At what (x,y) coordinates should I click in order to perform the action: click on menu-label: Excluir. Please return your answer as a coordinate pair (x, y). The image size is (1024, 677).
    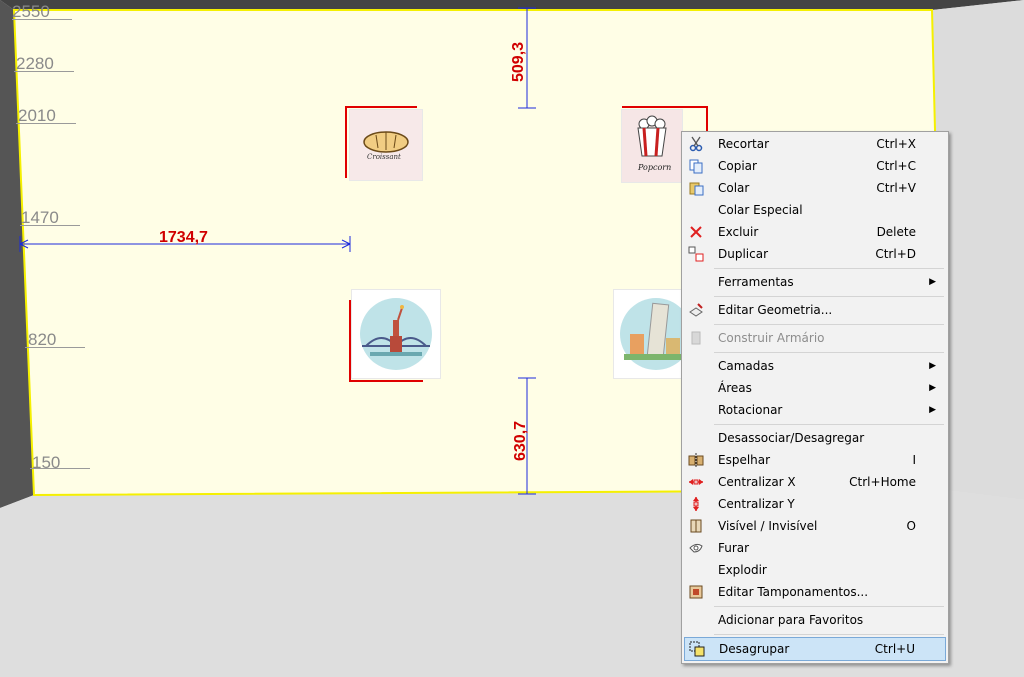
    Looking at the image, I should click on (738, 232).